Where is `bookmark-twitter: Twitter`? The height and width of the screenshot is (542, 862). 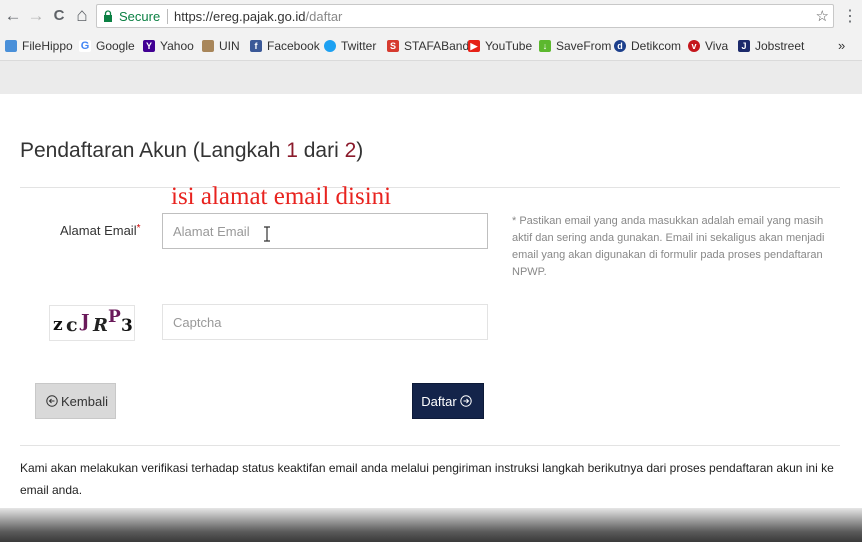
bookmark-twitter: Twitter is located at coordinates (350, 46).